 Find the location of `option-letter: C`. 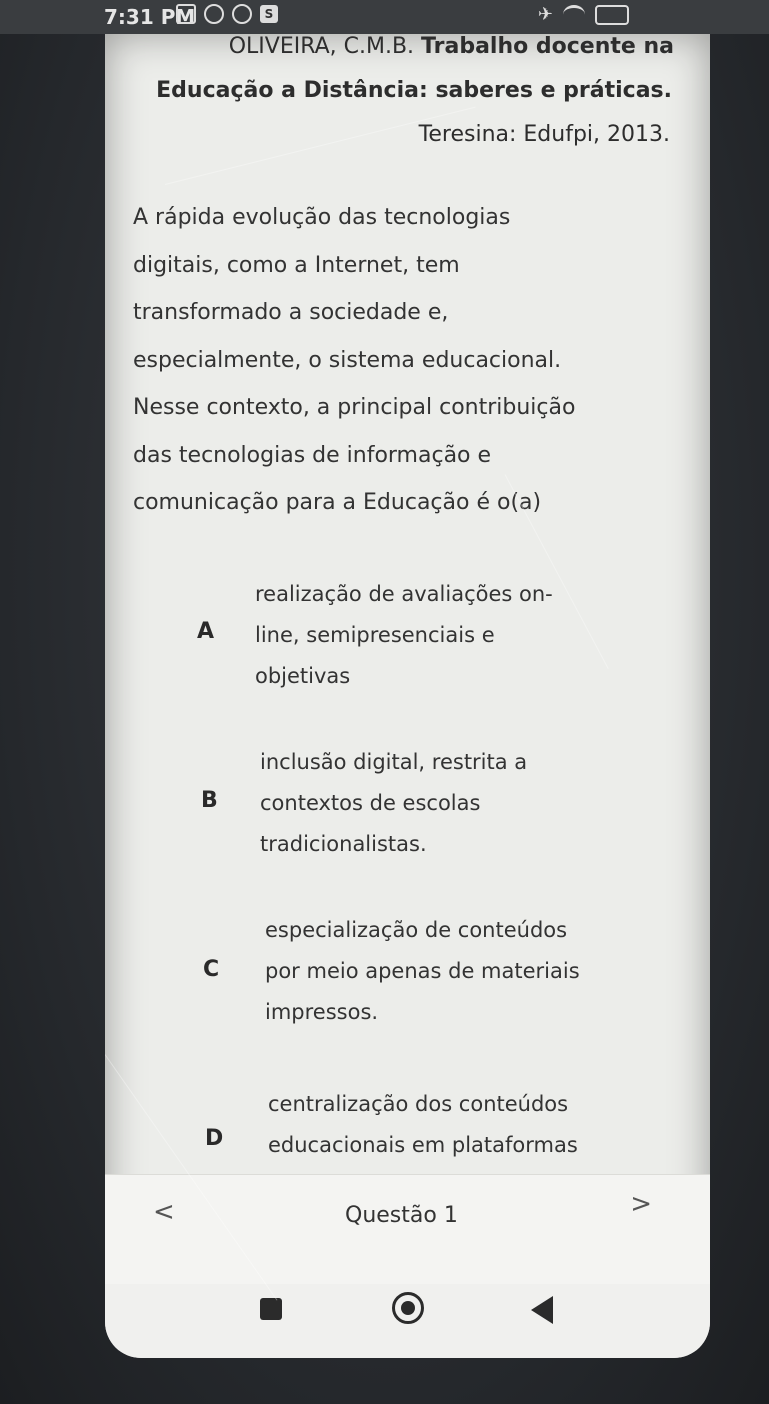

option-letter: C is located at coordinates (211, 969).